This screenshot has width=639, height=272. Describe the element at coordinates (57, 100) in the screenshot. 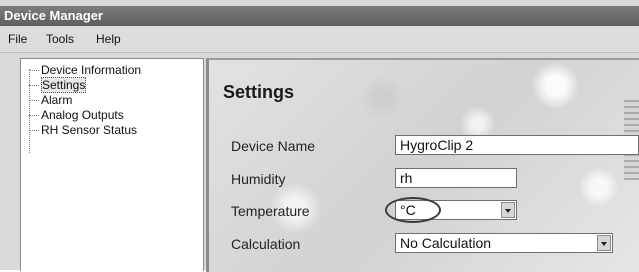

I see `tree-item-label: Alarm` at that location.